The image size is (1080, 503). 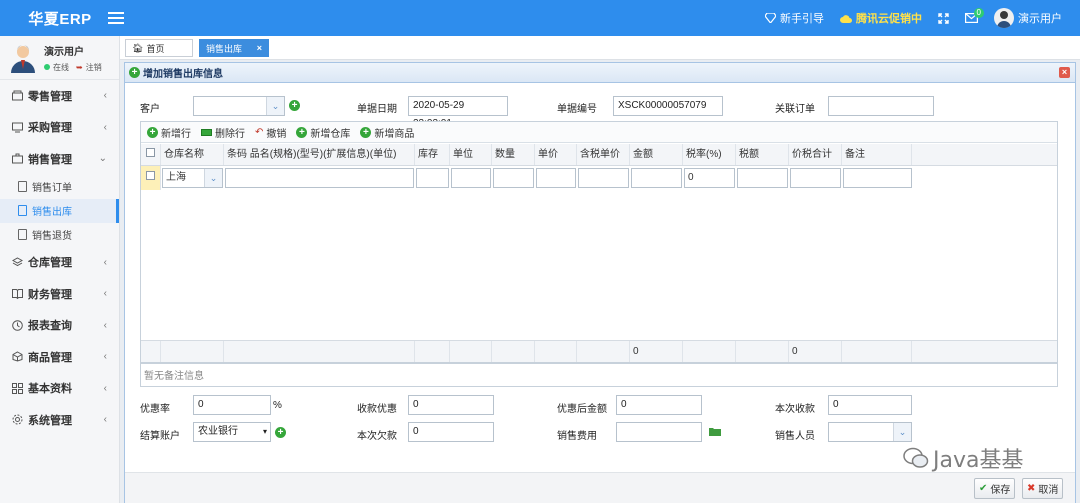 What do you see at coordinates (151, 178) in the screenshot?
I see `row-checkbox` at bounding box center [151, 178].